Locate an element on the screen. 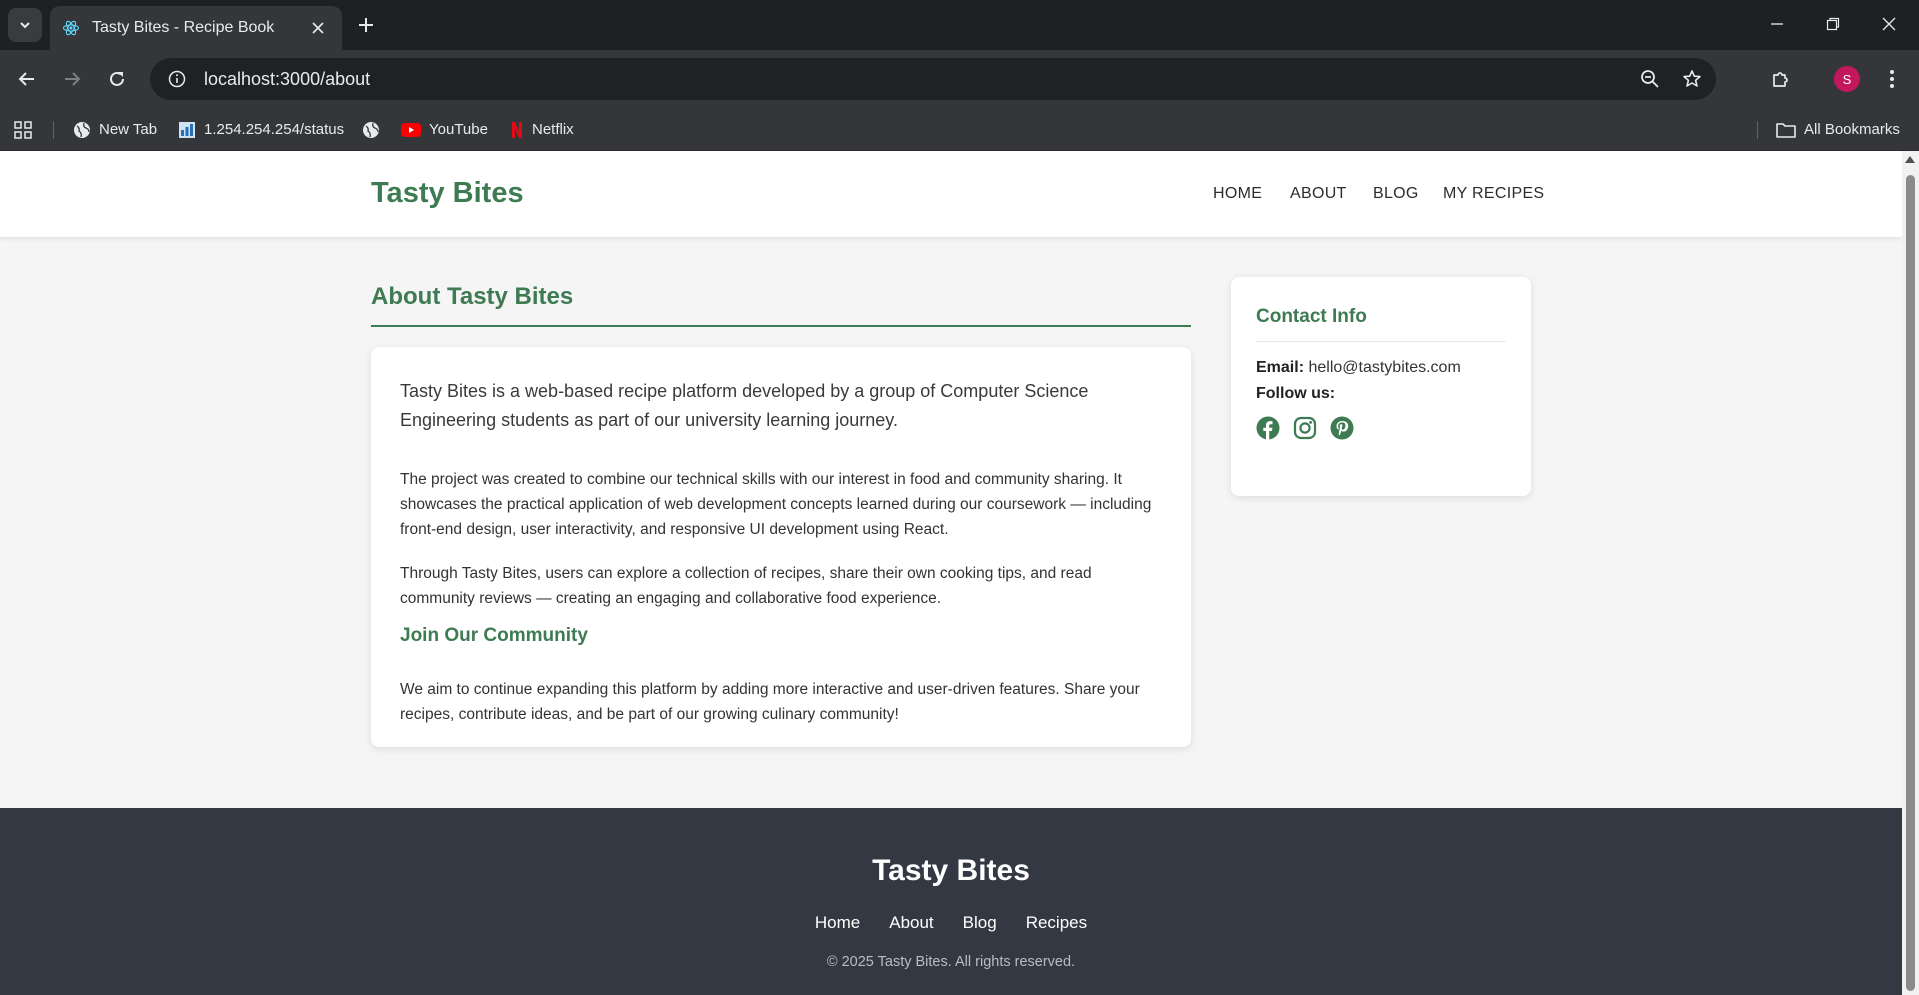  pinterest-link is located at coordinates (1342, 428).